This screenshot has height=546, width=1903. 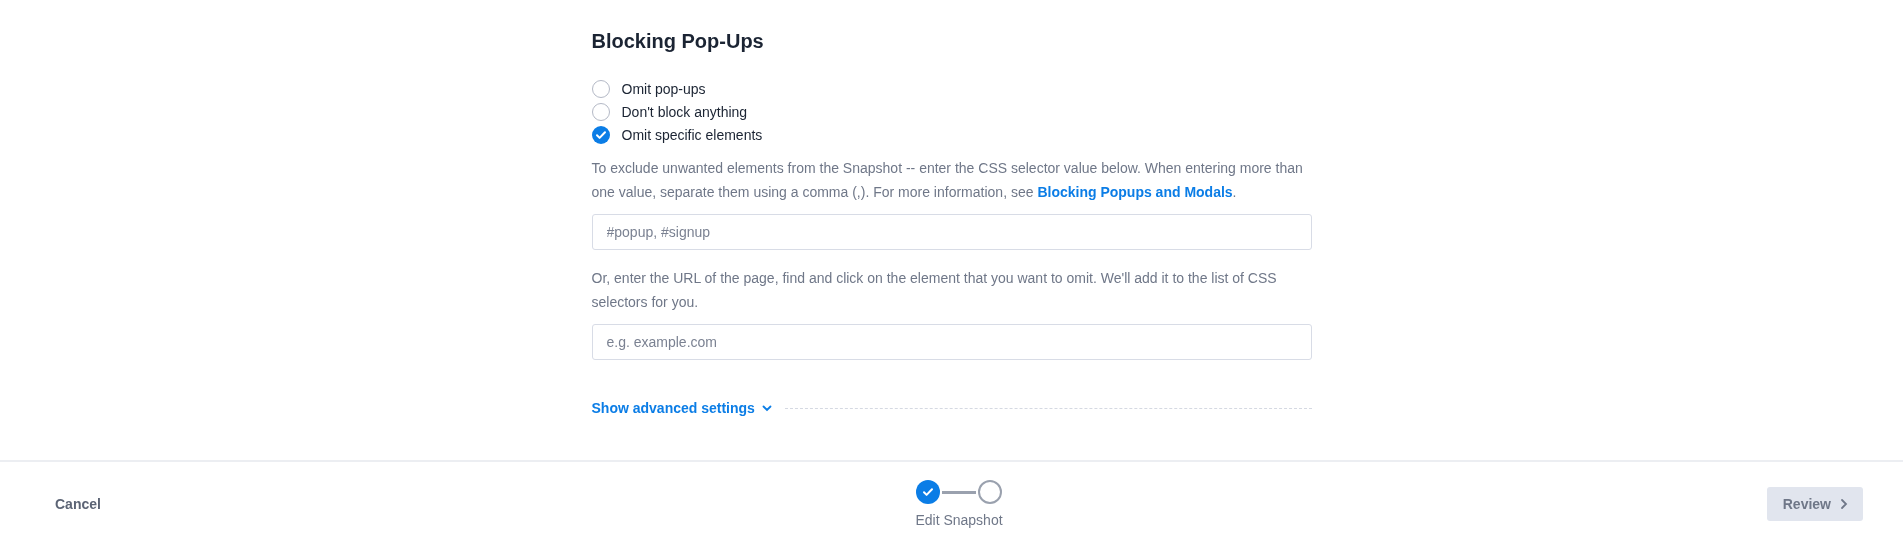 What do you see at coordinates (678, 41) in the screenshot?
I see `section-title: Blocking Pop-Ups` at bounding box center [678, 41].